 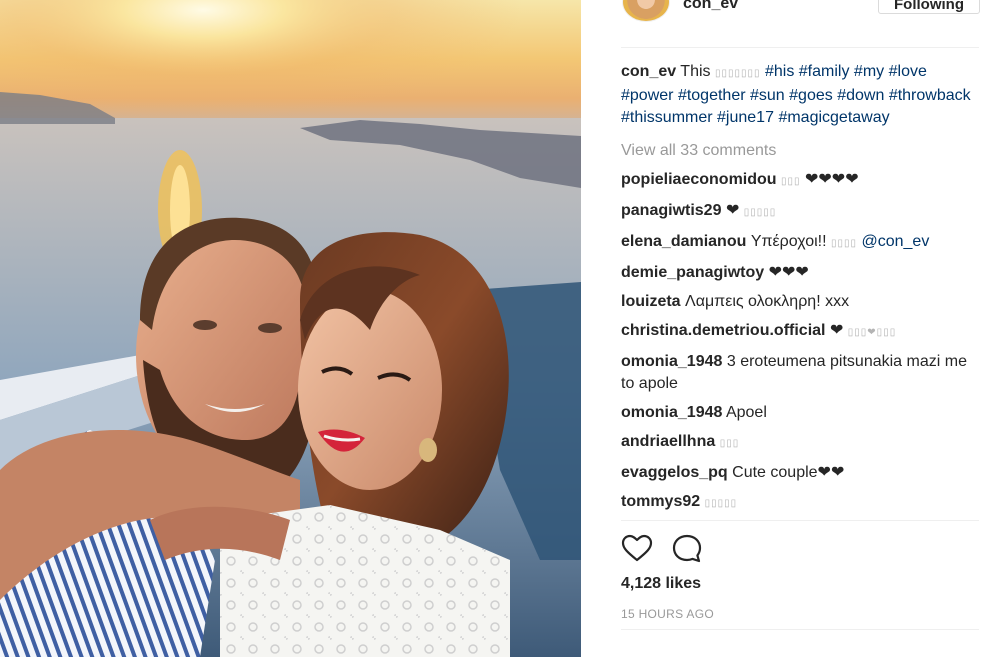 I want to click on comment-row: panagiwtis29 ❤ ▯▯▯▯▯, so click(x=800, y=212).